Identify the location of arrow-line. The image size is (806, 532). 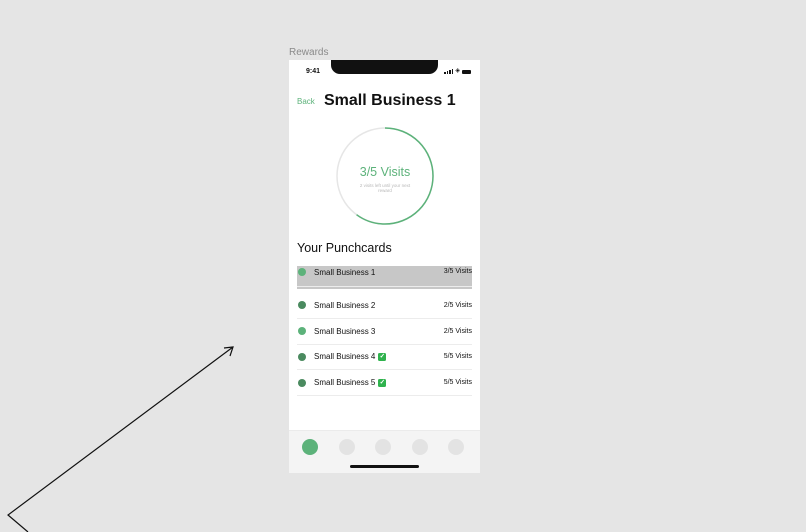
(120, 439).